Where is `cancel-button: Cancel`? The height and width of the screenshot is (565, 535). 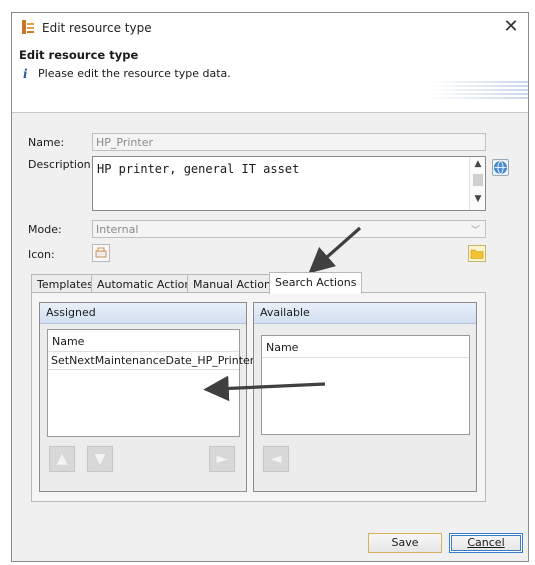 cancel-button: Cancel is located at coordinates (486, 543).